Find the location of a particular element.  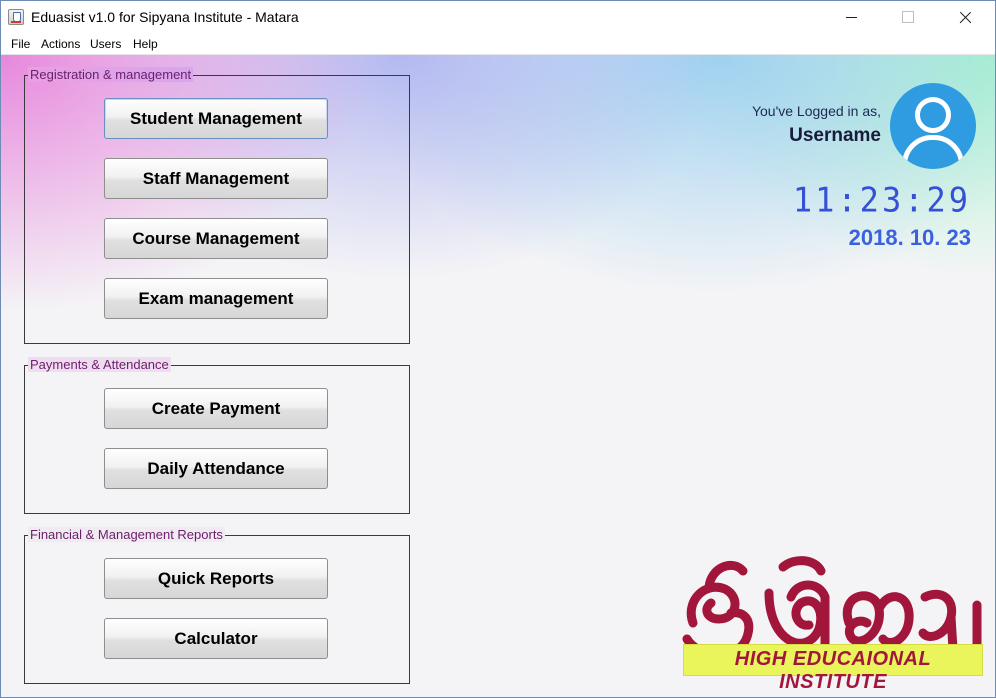

clock-time: 11:23:29 is located at coordinates (881, 200).